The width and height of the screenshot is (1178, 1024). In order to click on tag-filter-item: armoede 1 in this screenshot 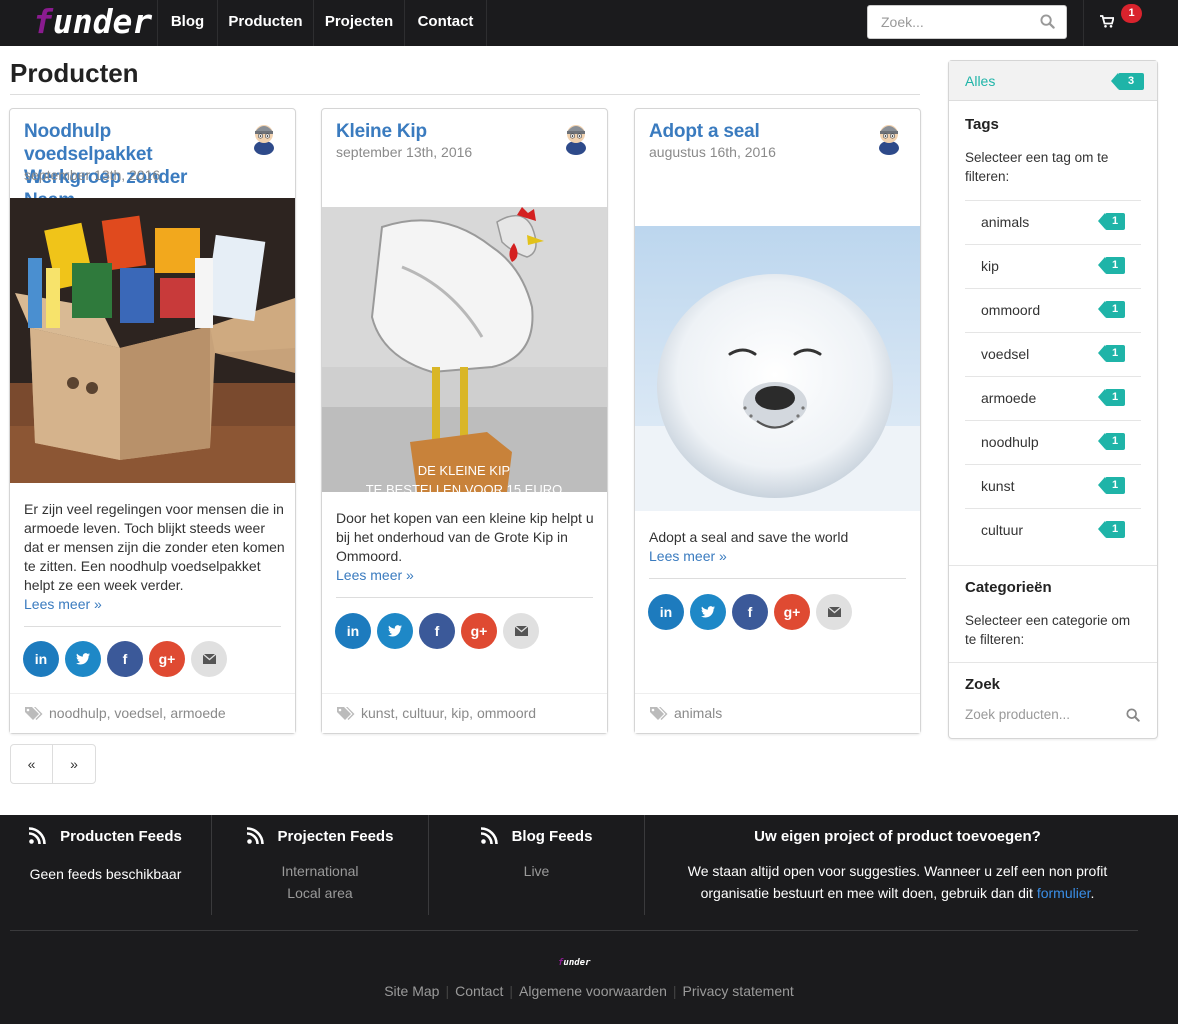, I will do `click(1053, 398)`.